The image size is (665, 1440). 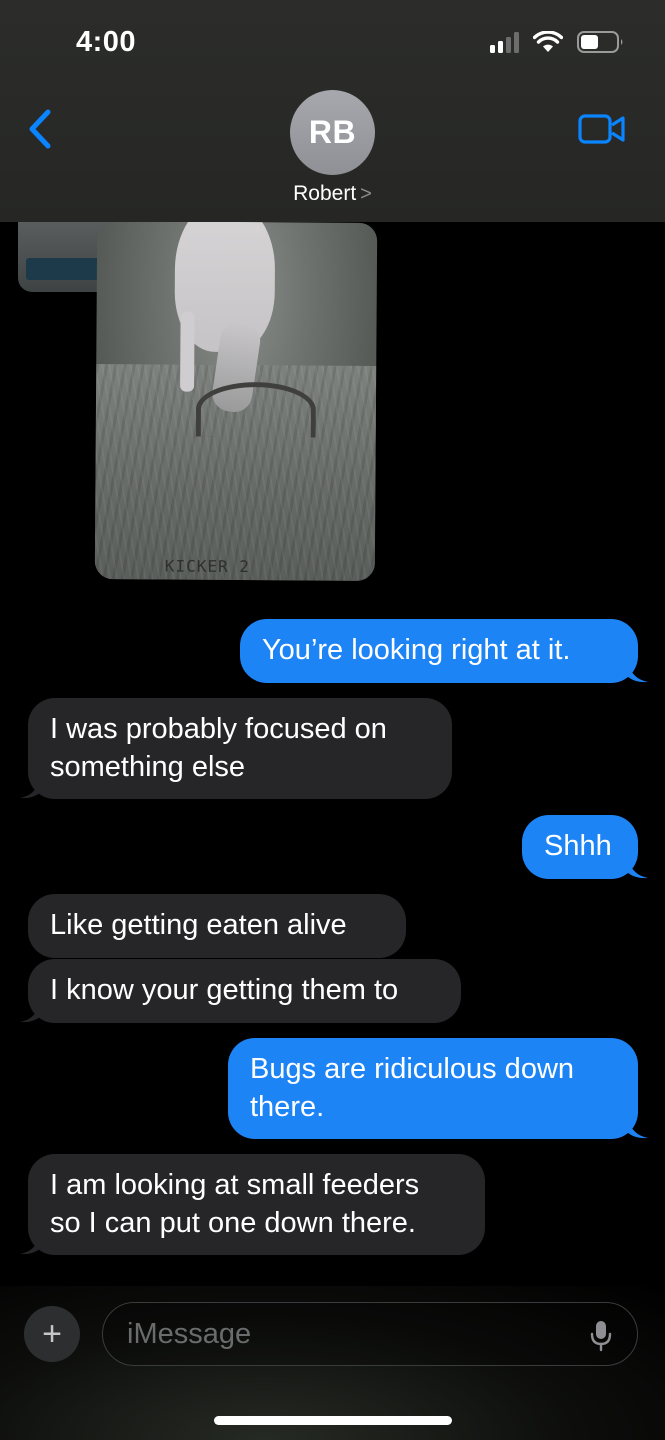 I want to click on wifi-icon, so click(x=548, y=41).